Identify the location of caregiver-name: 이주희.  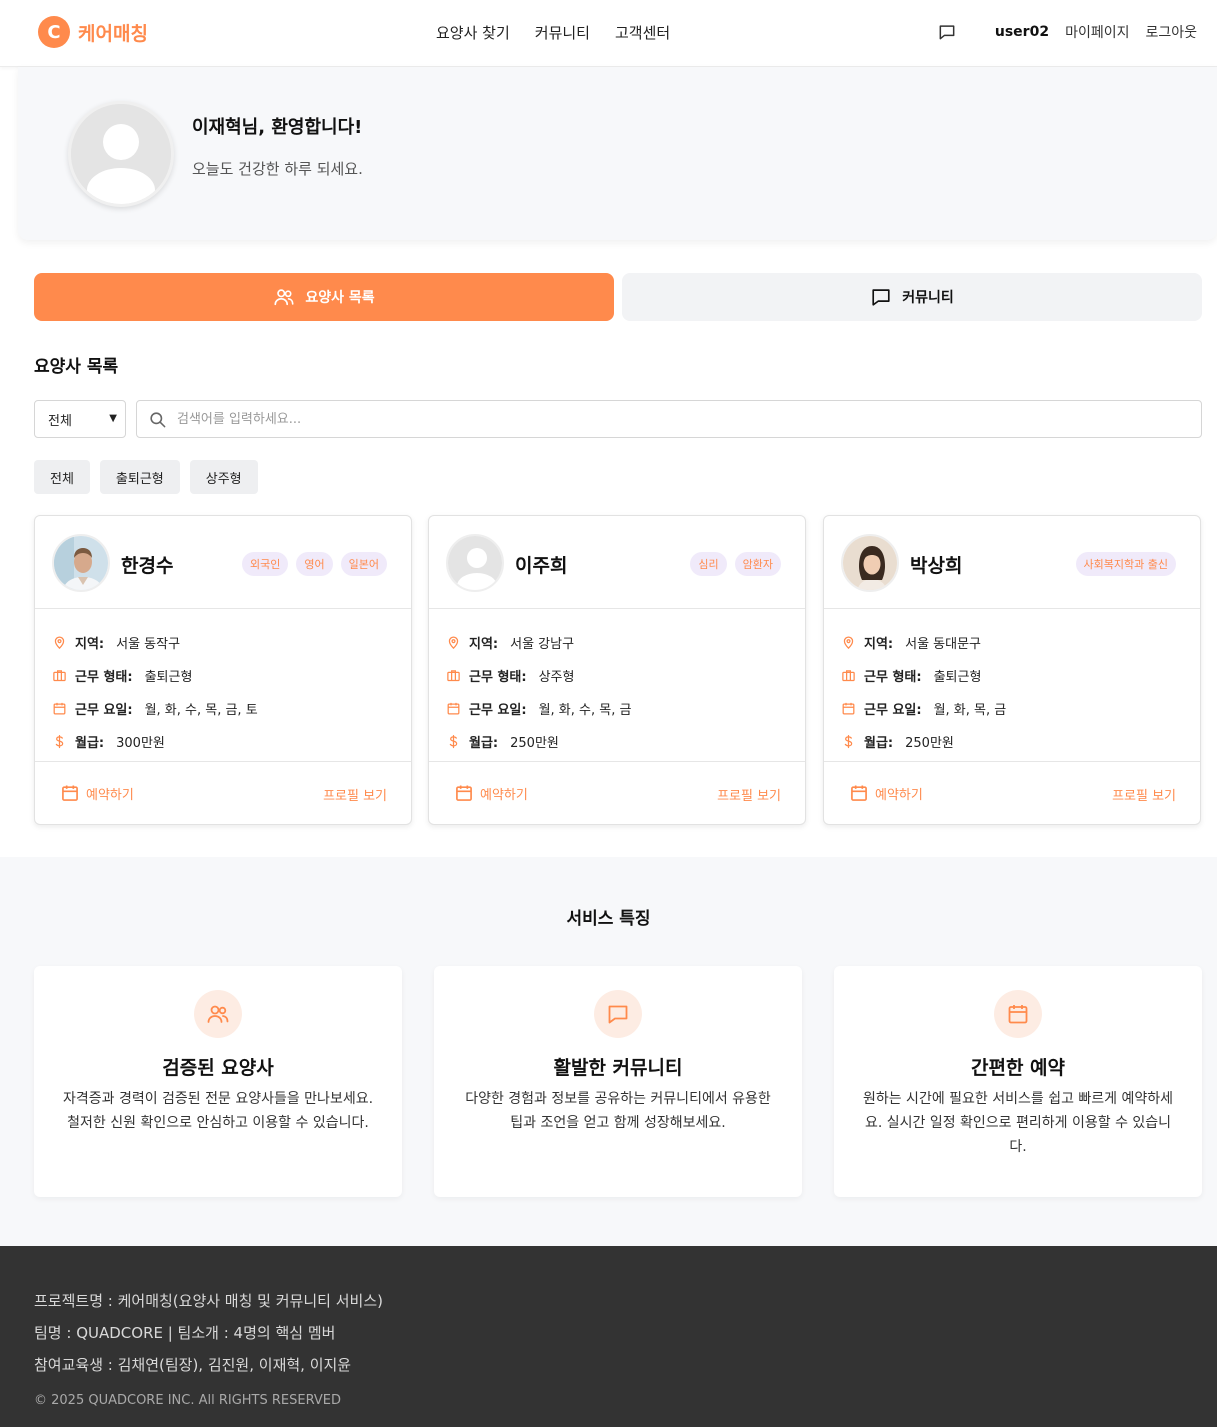
(541, 566).